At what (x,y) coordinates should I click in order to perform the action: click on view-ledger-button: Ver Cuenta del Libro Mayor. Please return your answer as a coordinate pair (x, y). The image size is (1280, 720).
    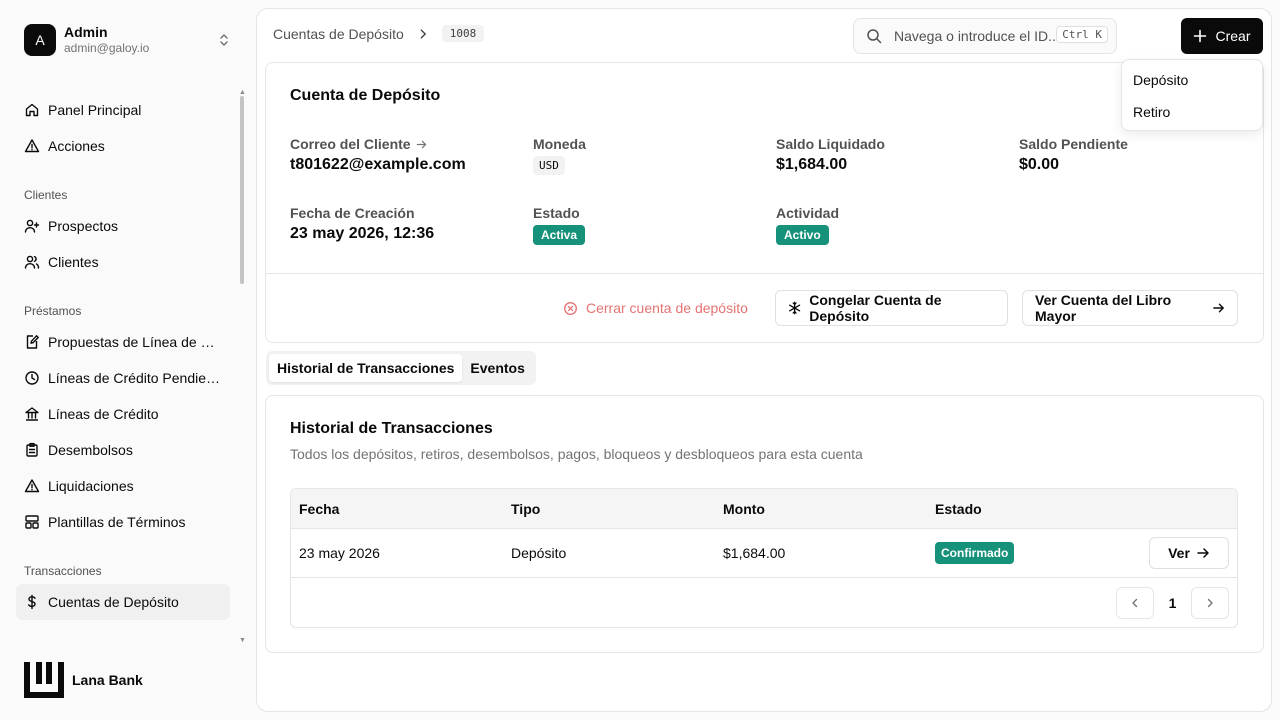
    Looking at the image, I should click on (1130, 308).